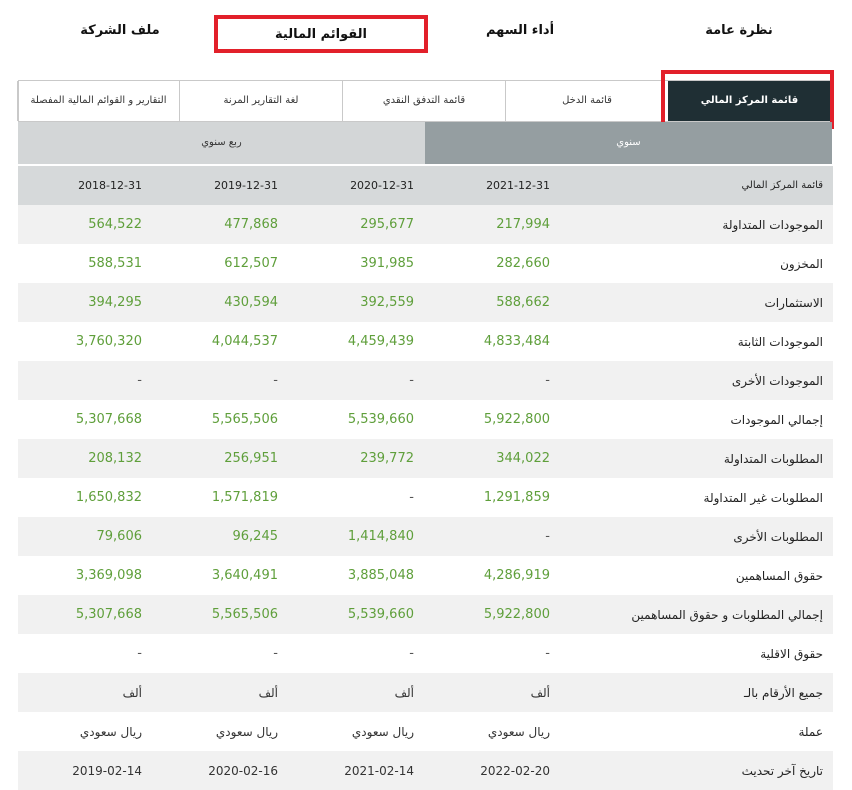 The height and width of the screenshot is (790, 852). I want to click on table-cell-value: 477,868, so click(222, 224).